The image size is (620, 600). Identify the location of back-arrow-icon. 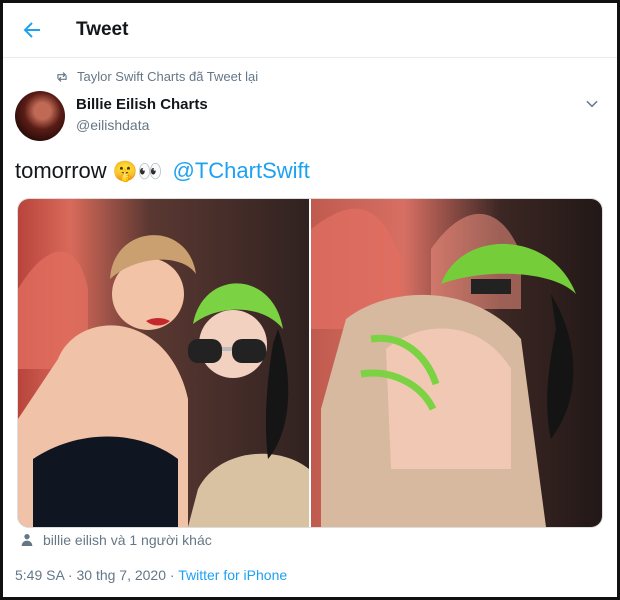
(32, 30).